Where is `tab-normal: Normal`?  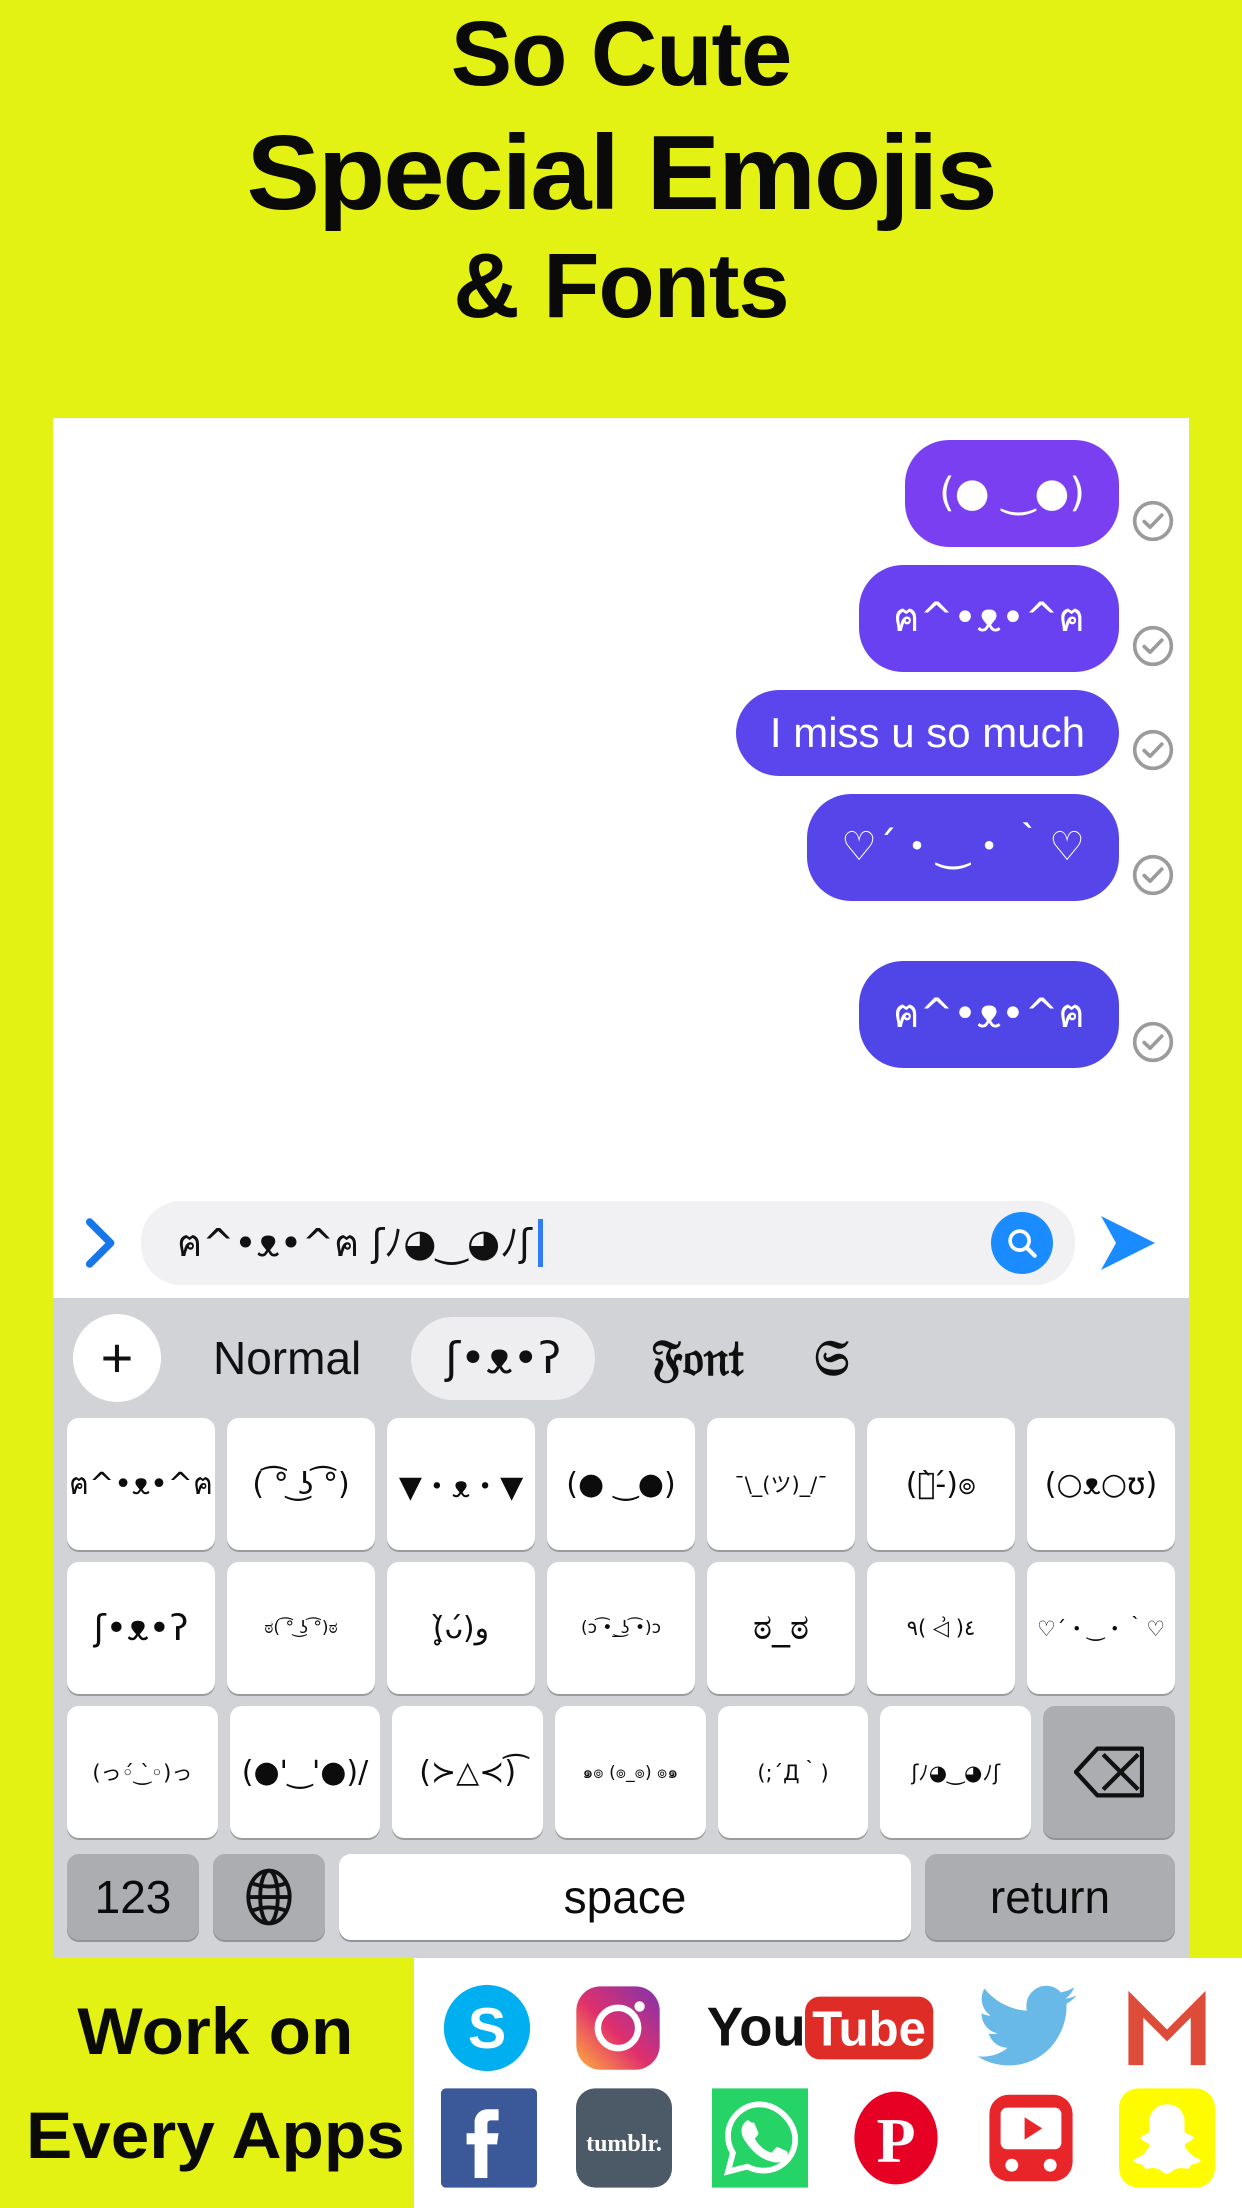
tab-normal: Normal is located at coordinates (287, 1358).